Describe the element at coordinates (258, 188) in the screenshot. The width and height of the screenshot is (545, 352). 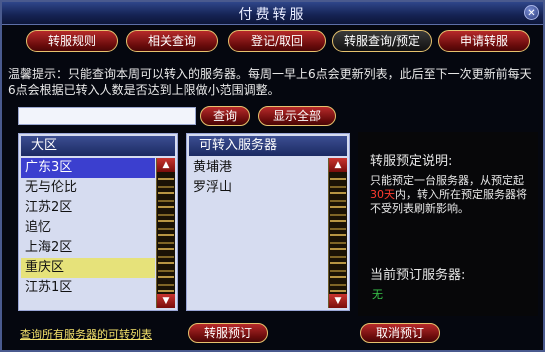
I see `server-item: 罗浮山` at that location.